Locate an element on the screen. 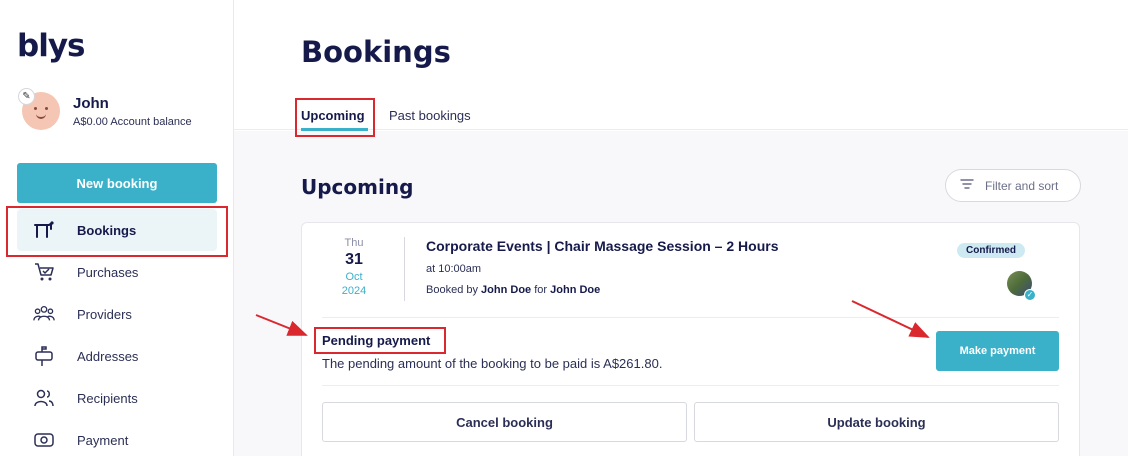  booked-by-prefix: Booked by is located at coordinates (452, 290).